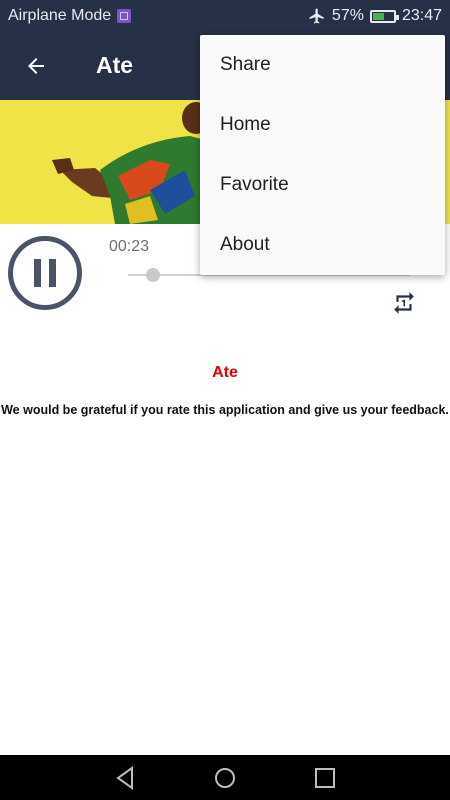 The width and height of the screenshot is (450, 800). What do you see at coordinates (316, 16) in the screenshot?
I see `airplane-icon` at bounding box center [316, 16].